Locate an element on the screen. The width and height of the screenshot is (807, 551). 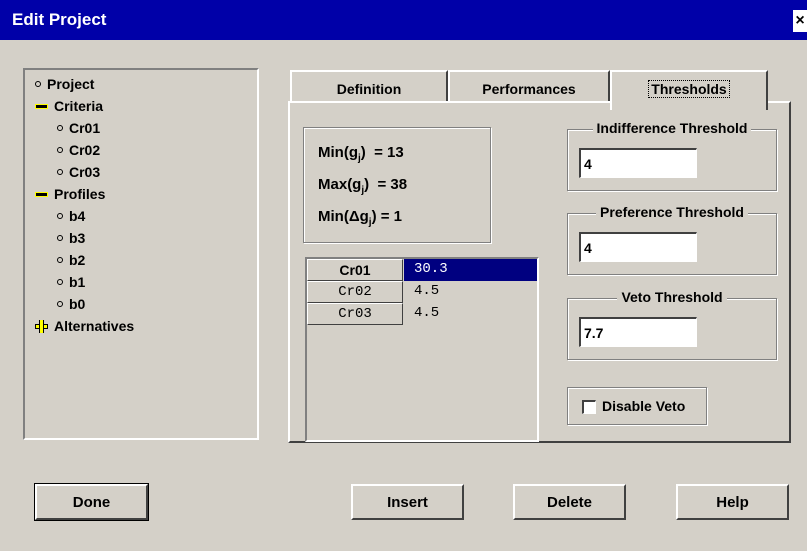
tree-item-profiles: Profiles is located at coordinates (70, 194).